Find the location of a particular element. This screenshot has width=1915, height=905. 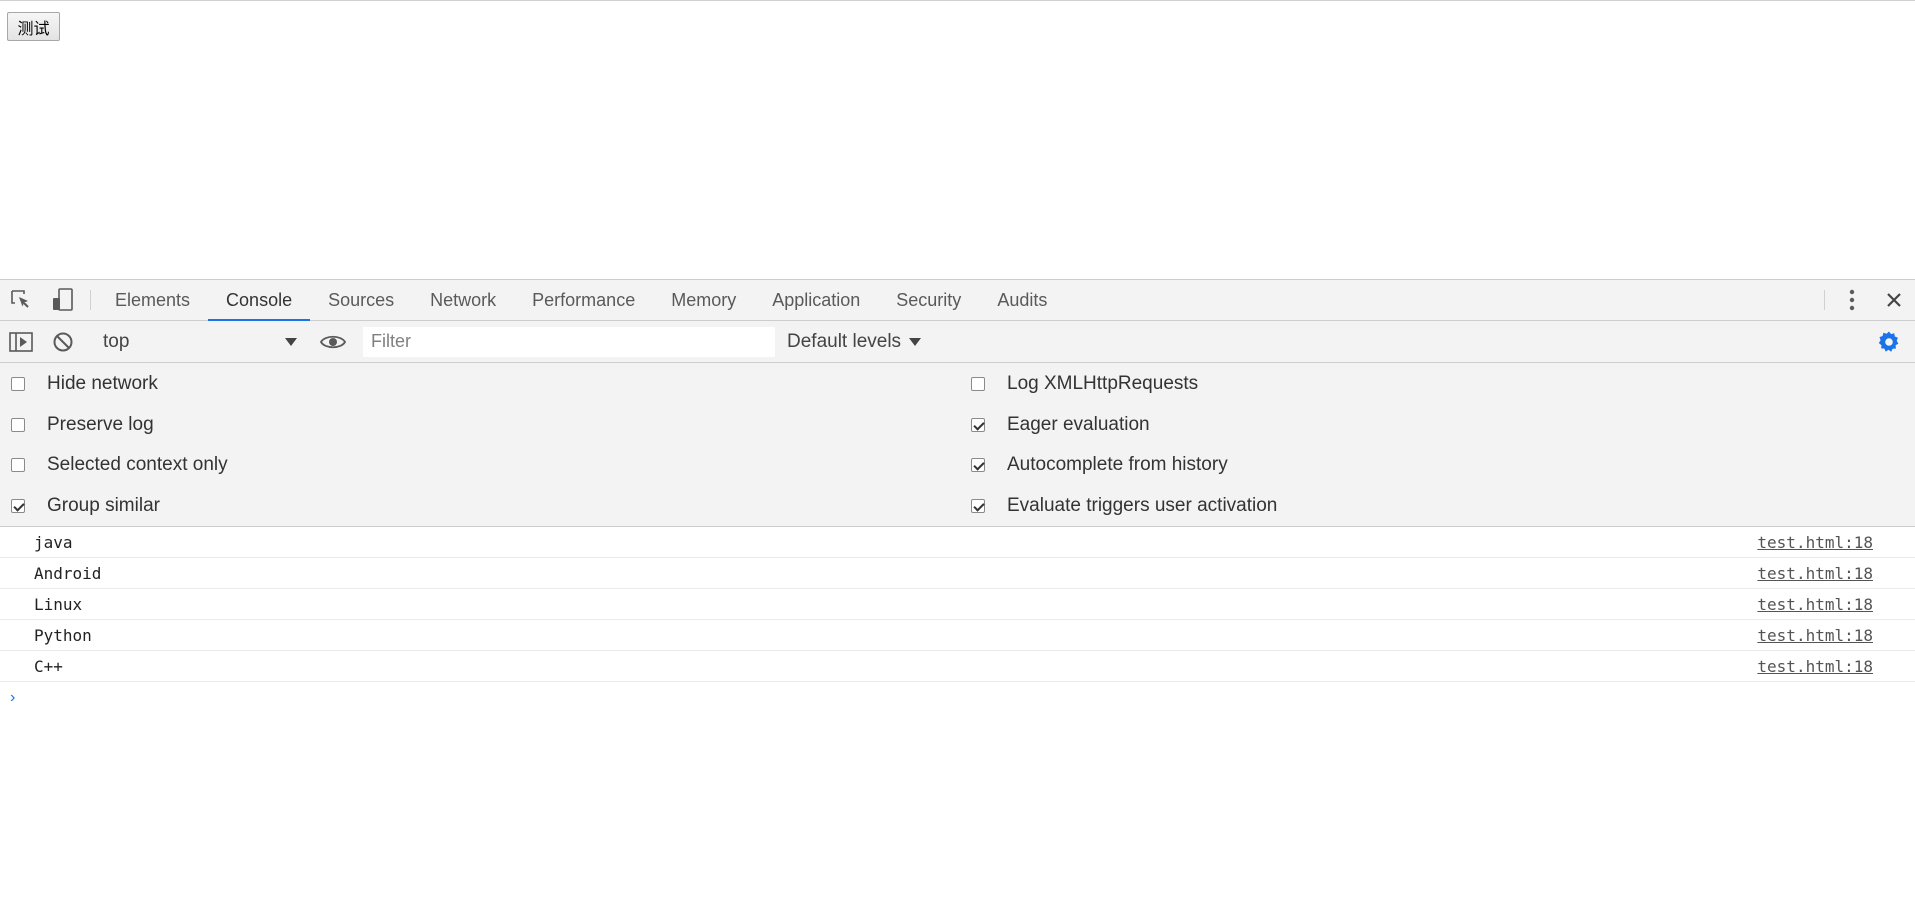

log-xmlhttprequests-checkbox is located at coordinates (978, 384).